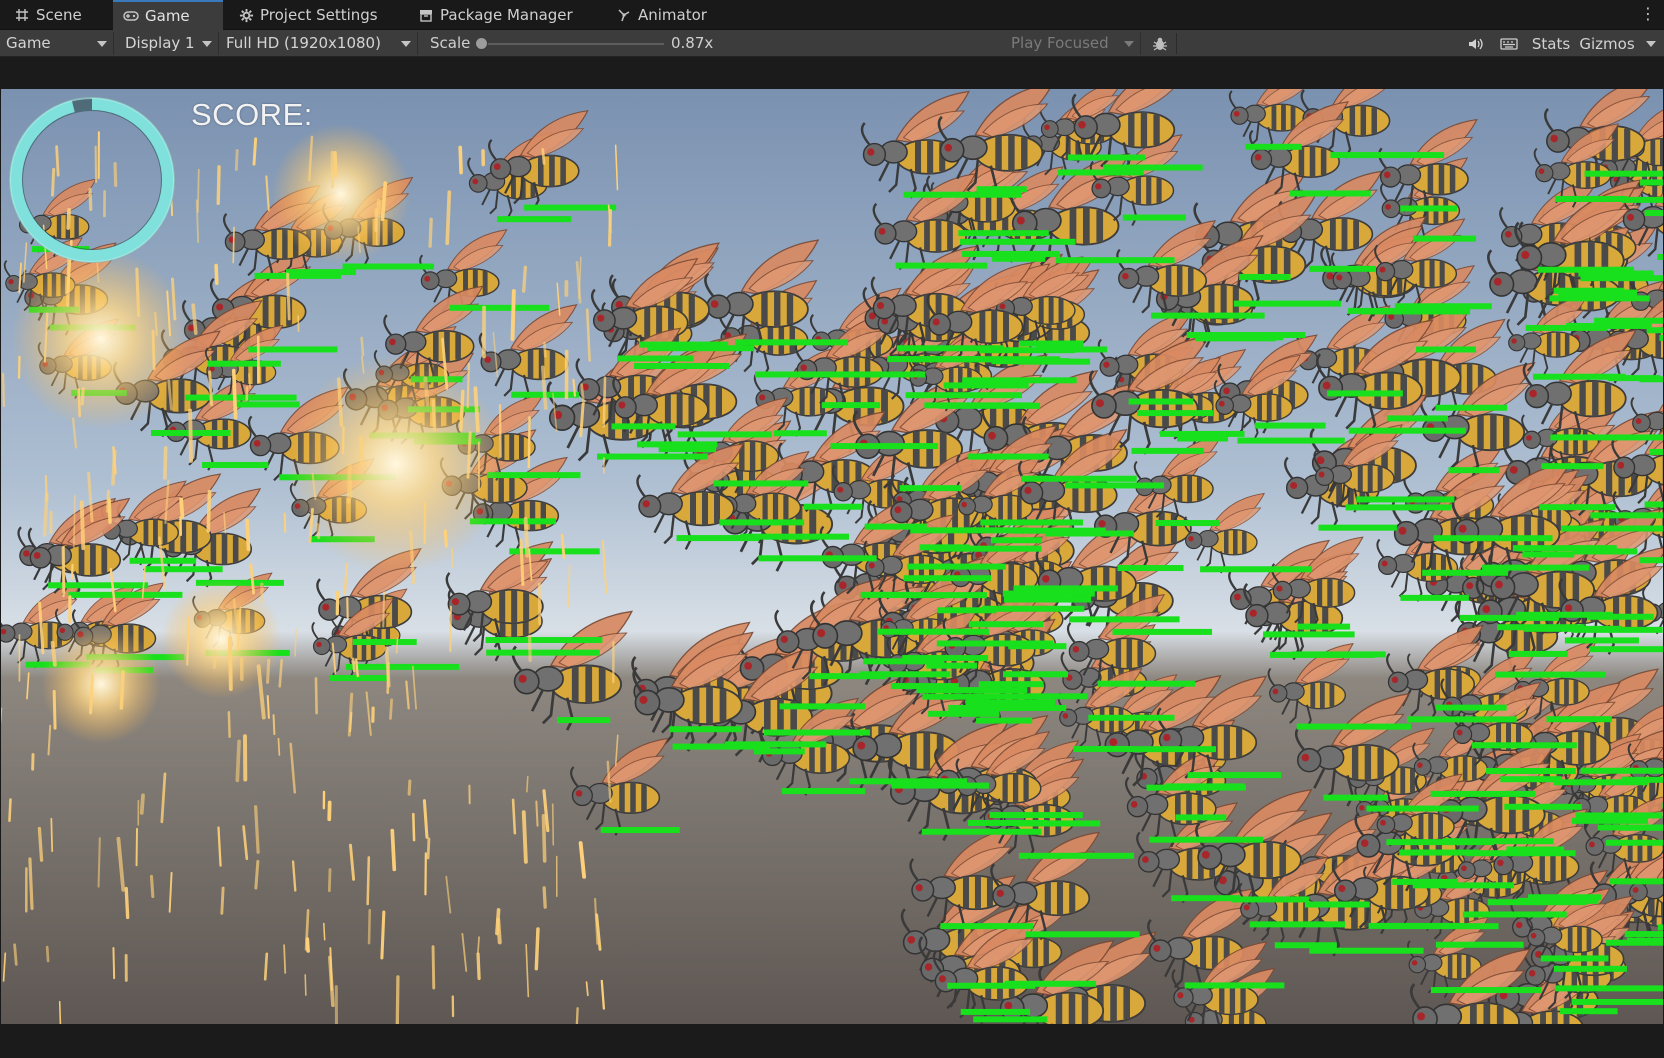 The width and height of the screenshot is (1664, 1058). I want to click on keyboard-icon, so click(1509, 43).